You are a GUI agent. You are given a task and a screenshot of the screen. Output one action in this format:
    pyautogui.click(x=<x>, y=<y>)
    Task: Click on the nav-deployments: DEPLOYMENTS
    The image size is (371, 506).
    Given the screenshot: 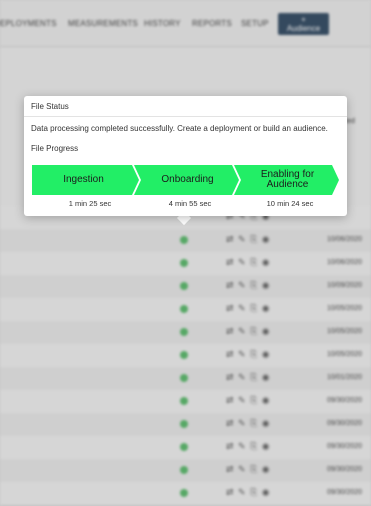 What is the action you would take?
    pyautogui.click(x=28, y=23)
    